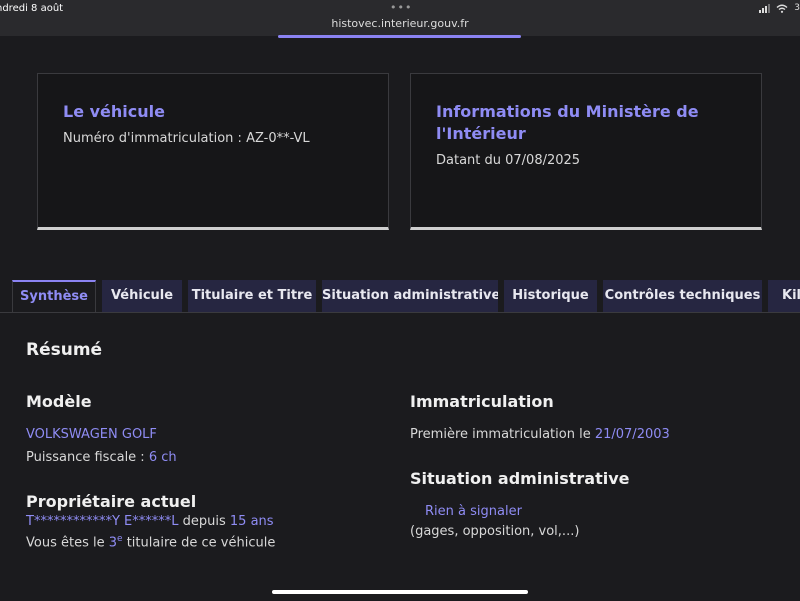 Image resolution: width=800 pixels, height=601 pixels. What do you see at coordinates (520, 478) in the screenshot?
I see `admin-heading: Situation administrative` at bounding box center [520, 478].